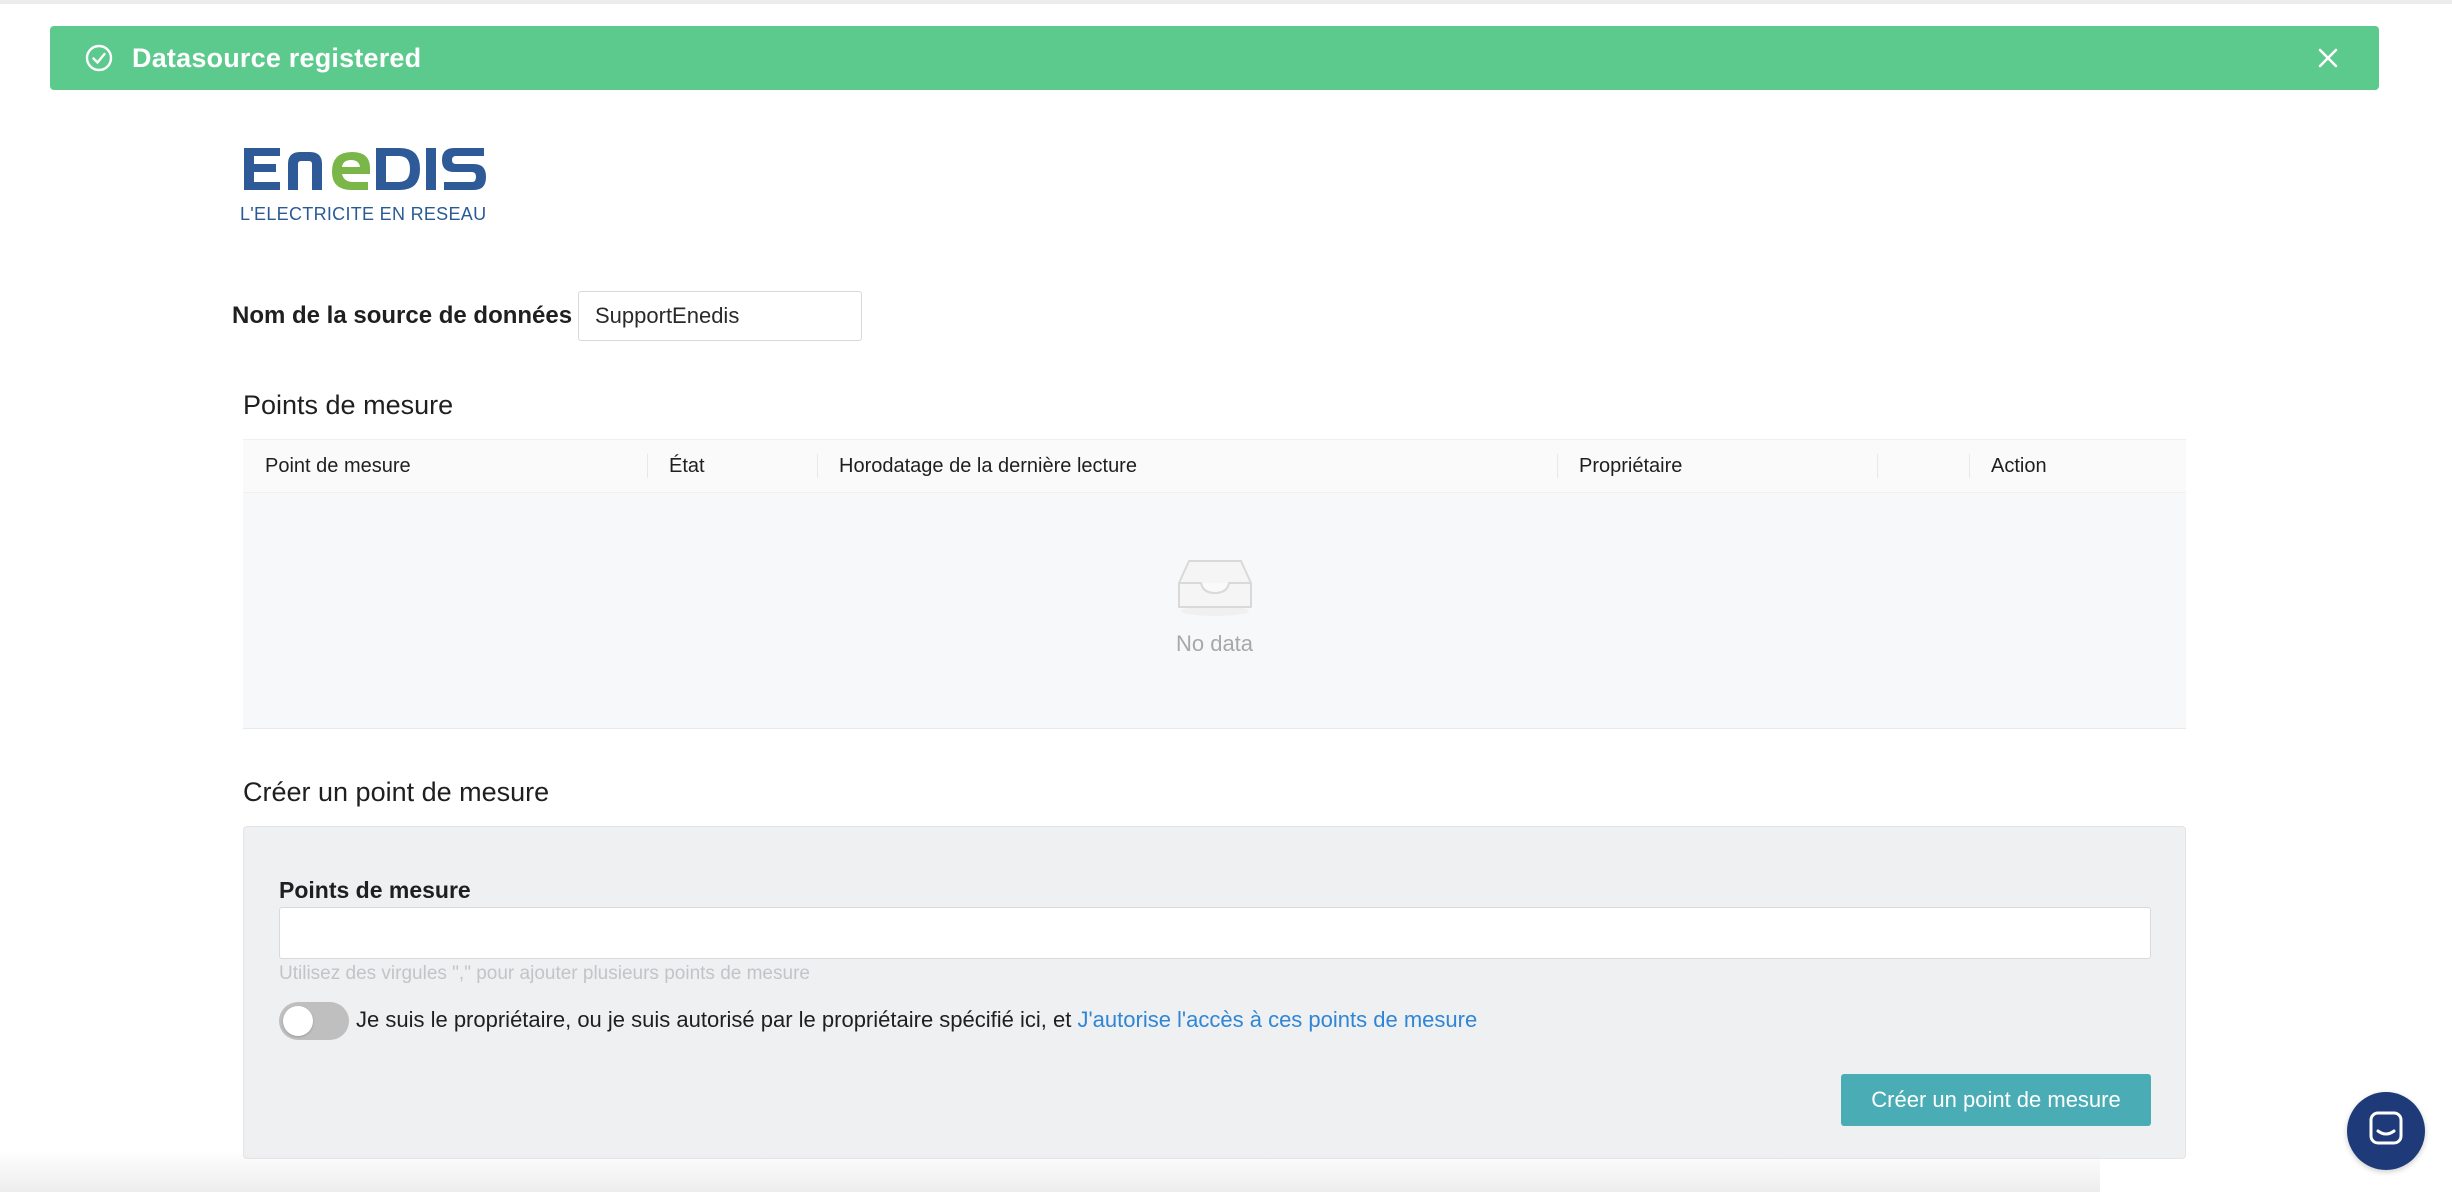  What do you see at coordinates (445, 466) in the screenshot?
I see `column-header-measure-point: Point de mesure` at bounding box center [445, 466].